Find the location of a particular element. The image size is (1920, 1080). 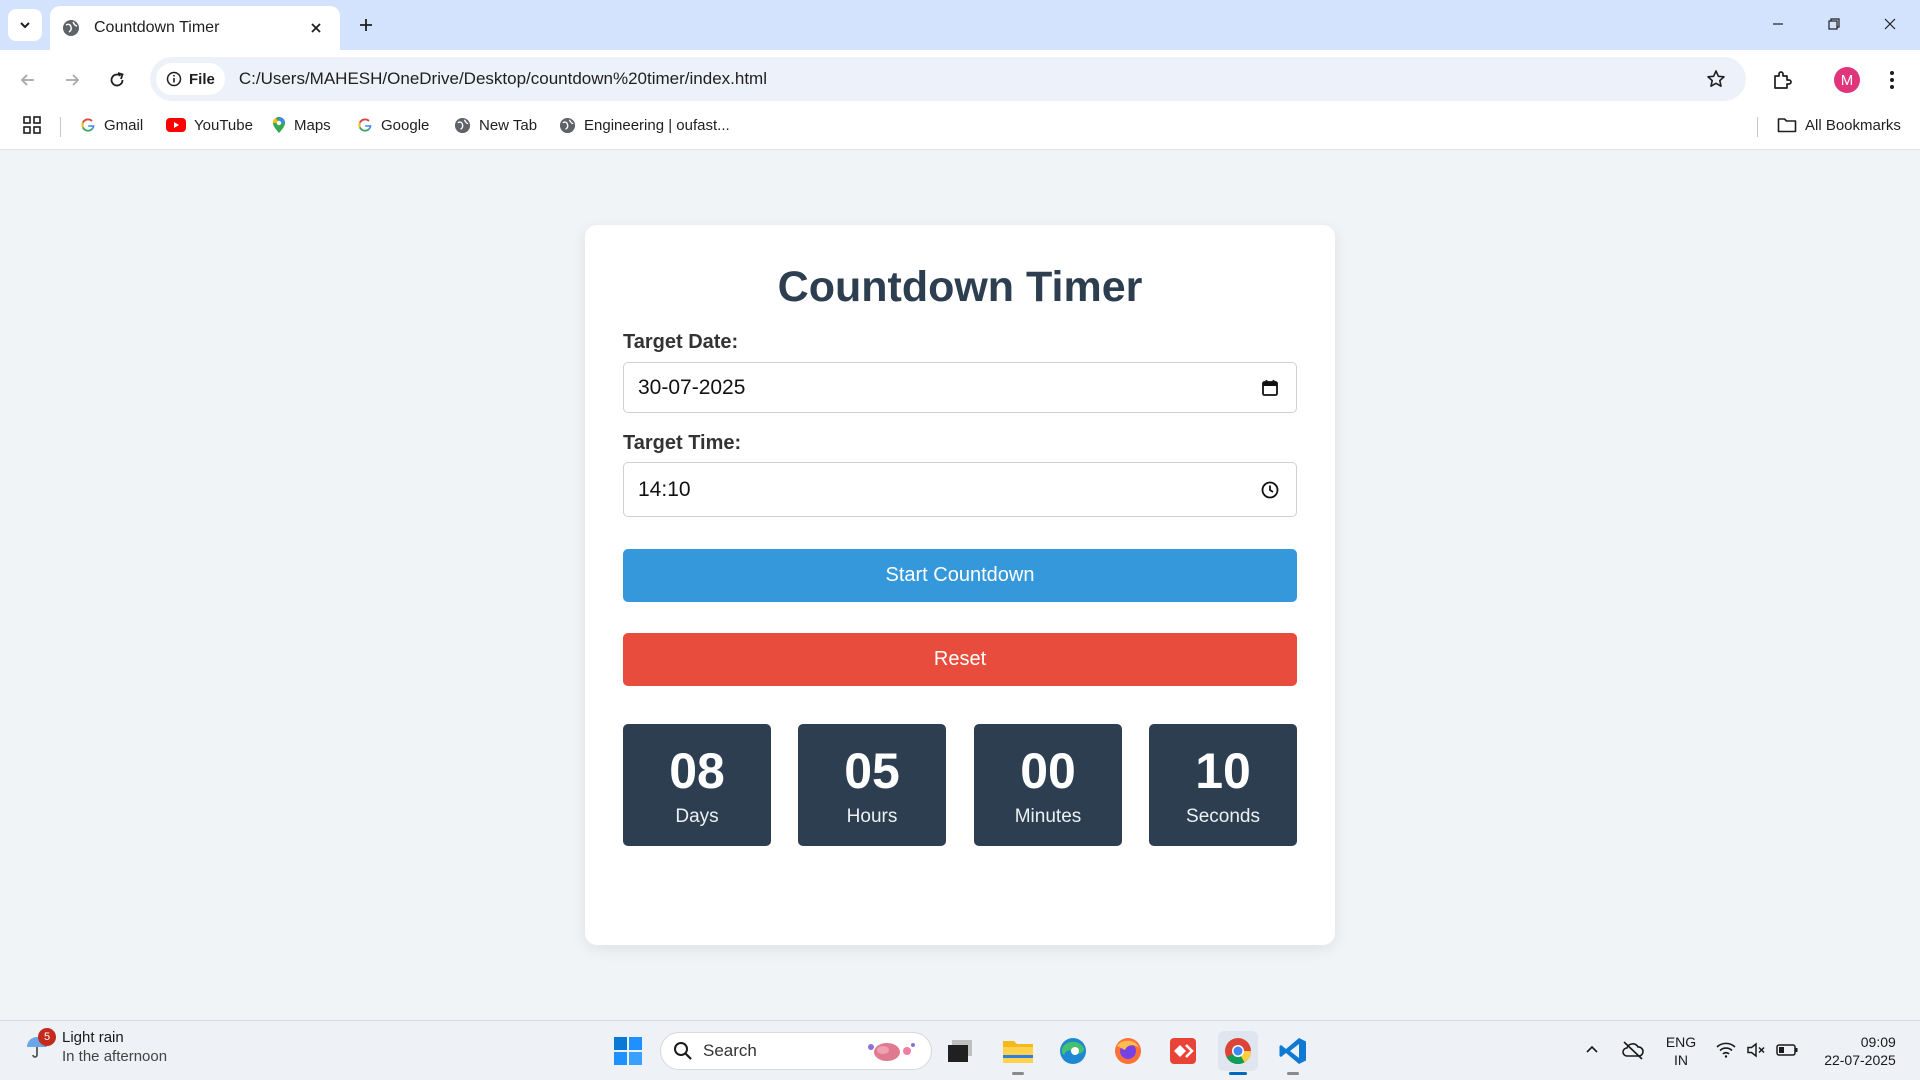

clock-button: 09:09 22-07-2025 is located at coordinates (1860, 1051).